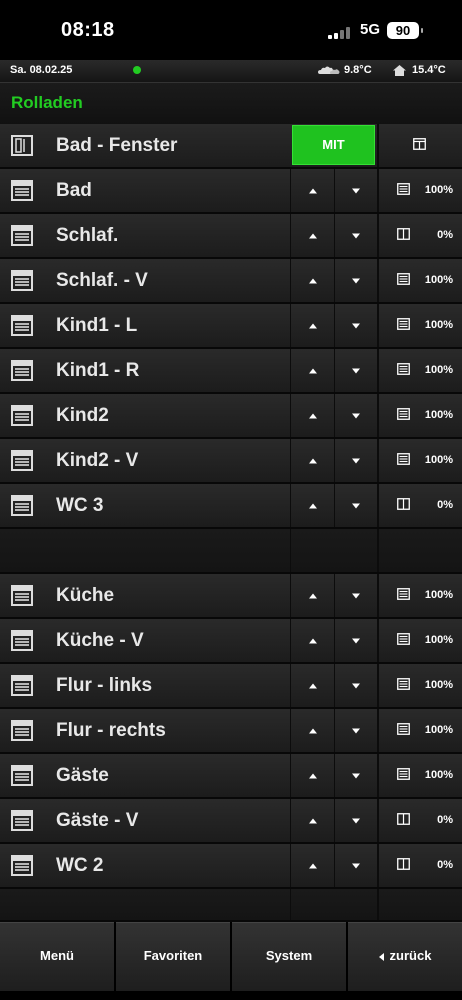 The width and height of the screenshot is (462, 1000). I want to click on back-label: zurück, so click(410, 955).